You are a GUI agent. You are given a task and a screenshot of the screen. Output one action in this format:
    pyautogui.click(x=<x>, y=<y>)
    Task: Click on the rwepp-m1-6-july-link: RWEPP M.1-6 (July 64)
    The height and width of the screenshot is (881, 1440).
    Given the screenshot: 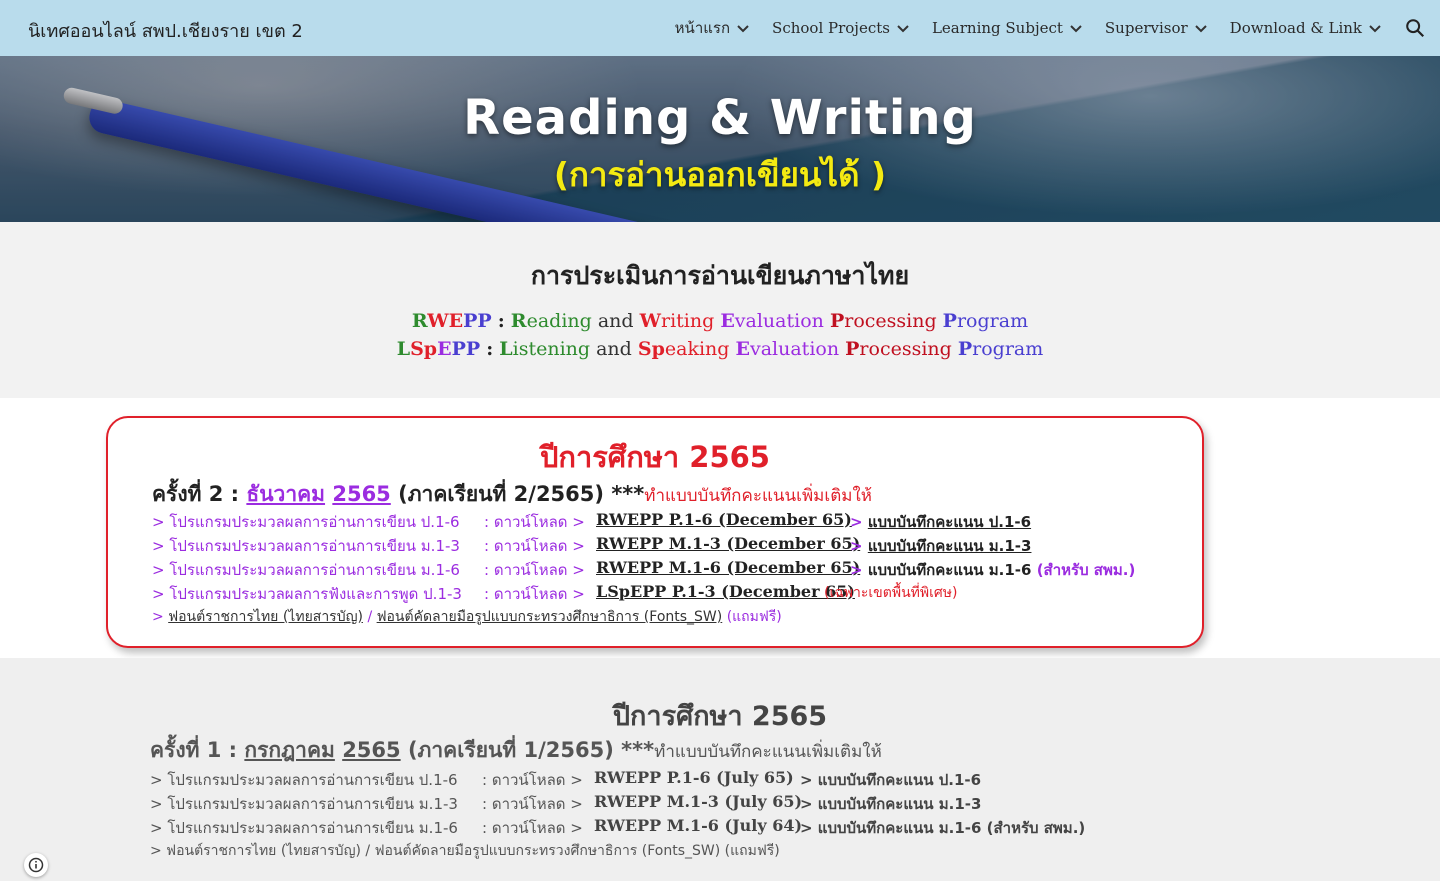 What is the action you would take?
    pyautogui.click(x=698, y=825)
    